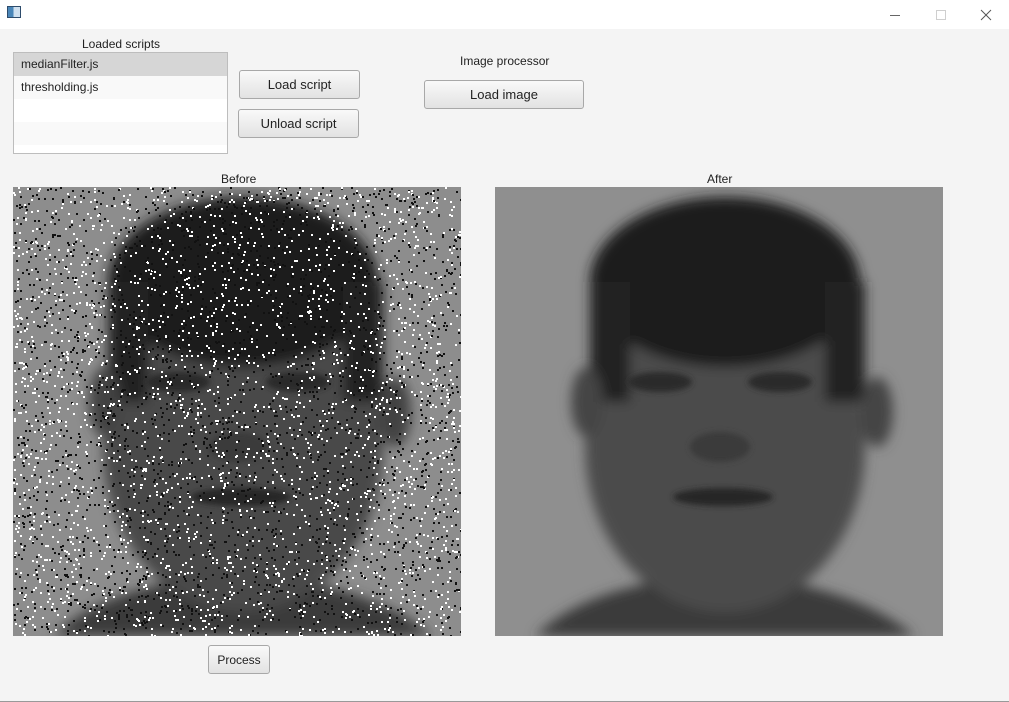 The image size is (1009, 702). I want to click on close-button, so click(986, 14).